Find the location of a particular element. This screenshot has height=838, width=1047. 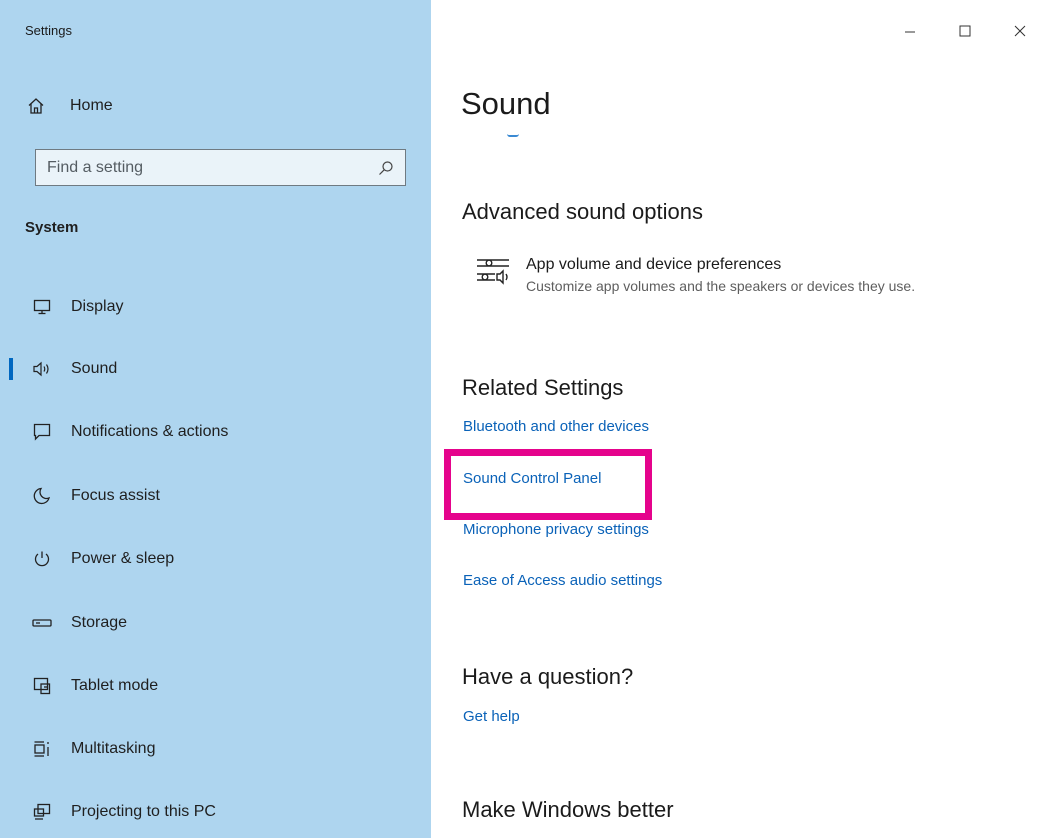

sidebar-item-notifications: Notifications & actions is located at coordinates (215, 432).